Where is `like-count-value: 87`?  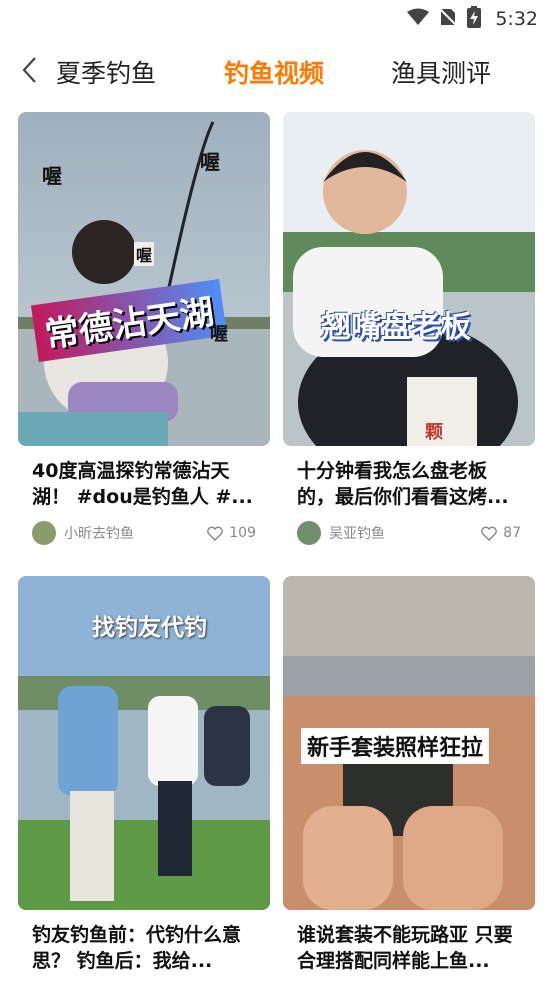 like-count-value: 87 is located at coordinates (512, 533).